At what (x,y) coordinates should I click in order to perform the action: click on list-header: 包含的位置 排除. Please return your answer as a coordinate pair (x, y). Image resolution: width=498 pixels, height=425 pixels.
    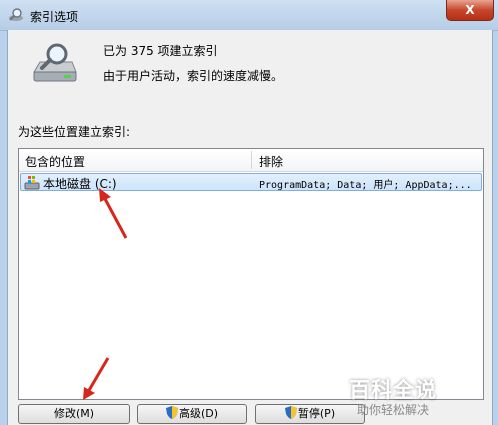
    Looking at the image, I should click on (251, 160).